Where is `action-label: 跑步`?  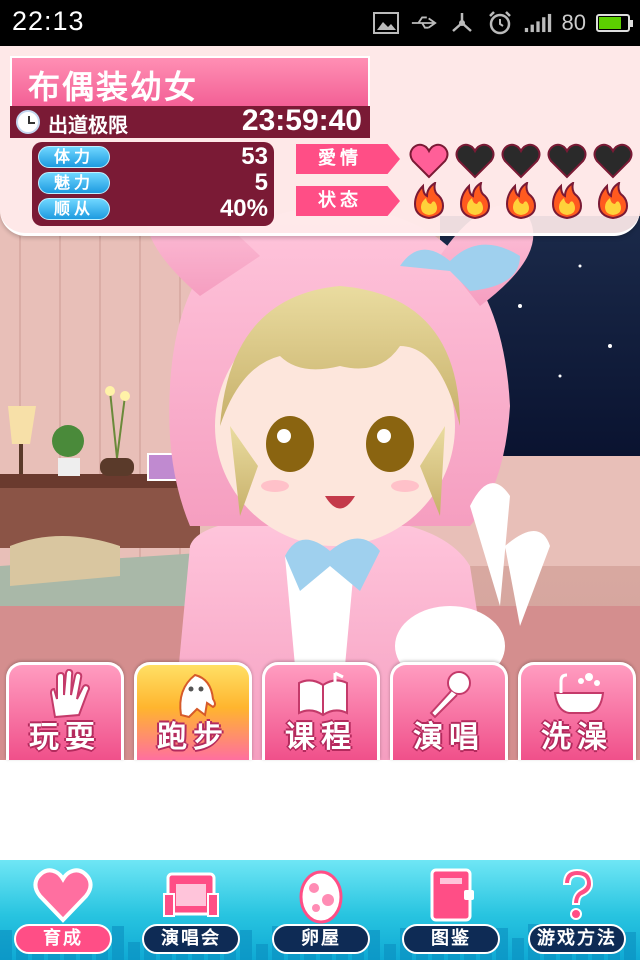
action-label: 跑步 is located at coordinates (193, 737).